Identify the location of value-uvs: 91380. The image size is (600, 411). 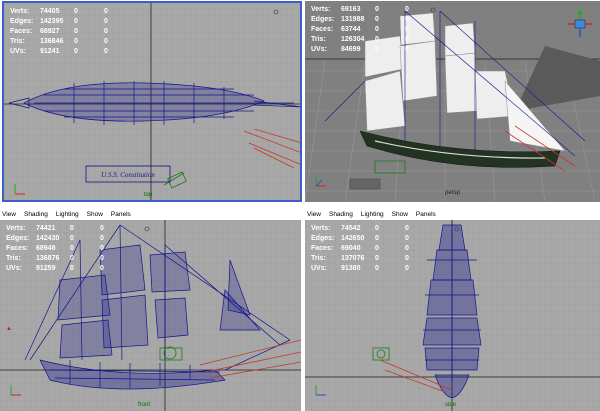
(351, 268).